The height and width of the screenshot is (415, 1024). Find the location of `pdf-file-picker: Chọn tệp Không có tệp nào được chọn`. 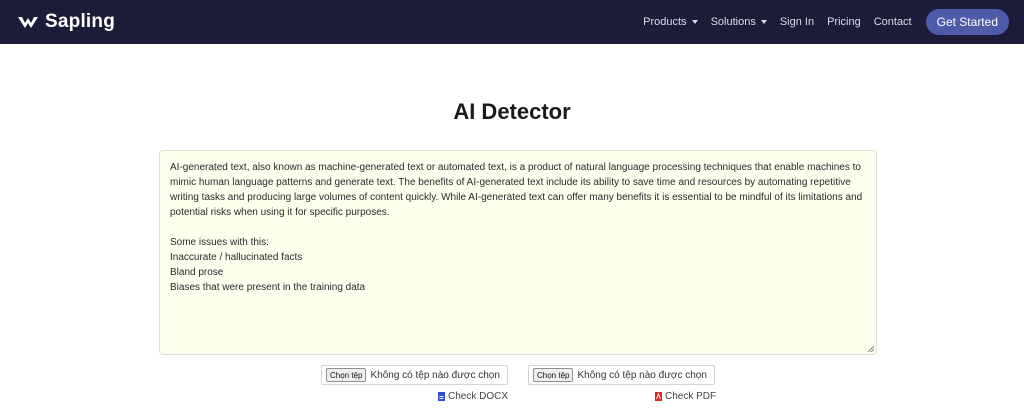

pdf-file-picker: Chọn tệp Không có tệp nào được chọn is located at coordinates (621, 375).